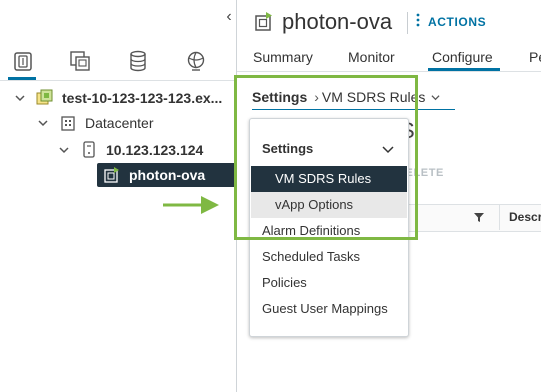 The image size is (541, 392). What do you see at coordinates (326, 157) in the screenshot?
I see `annotation-highlight-box` at bounding box center [326, 157].